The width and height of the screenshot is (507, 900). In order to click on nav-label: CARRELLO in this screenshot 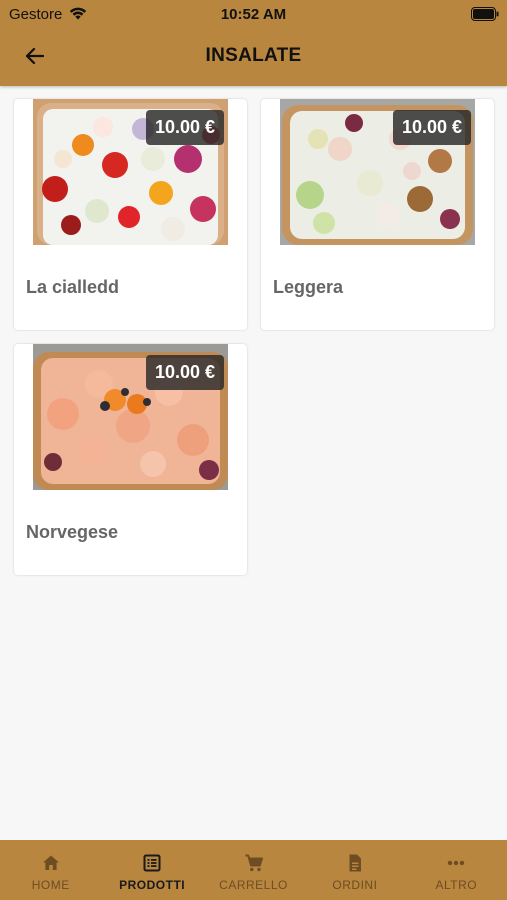, I will do `click(253, 885)`.